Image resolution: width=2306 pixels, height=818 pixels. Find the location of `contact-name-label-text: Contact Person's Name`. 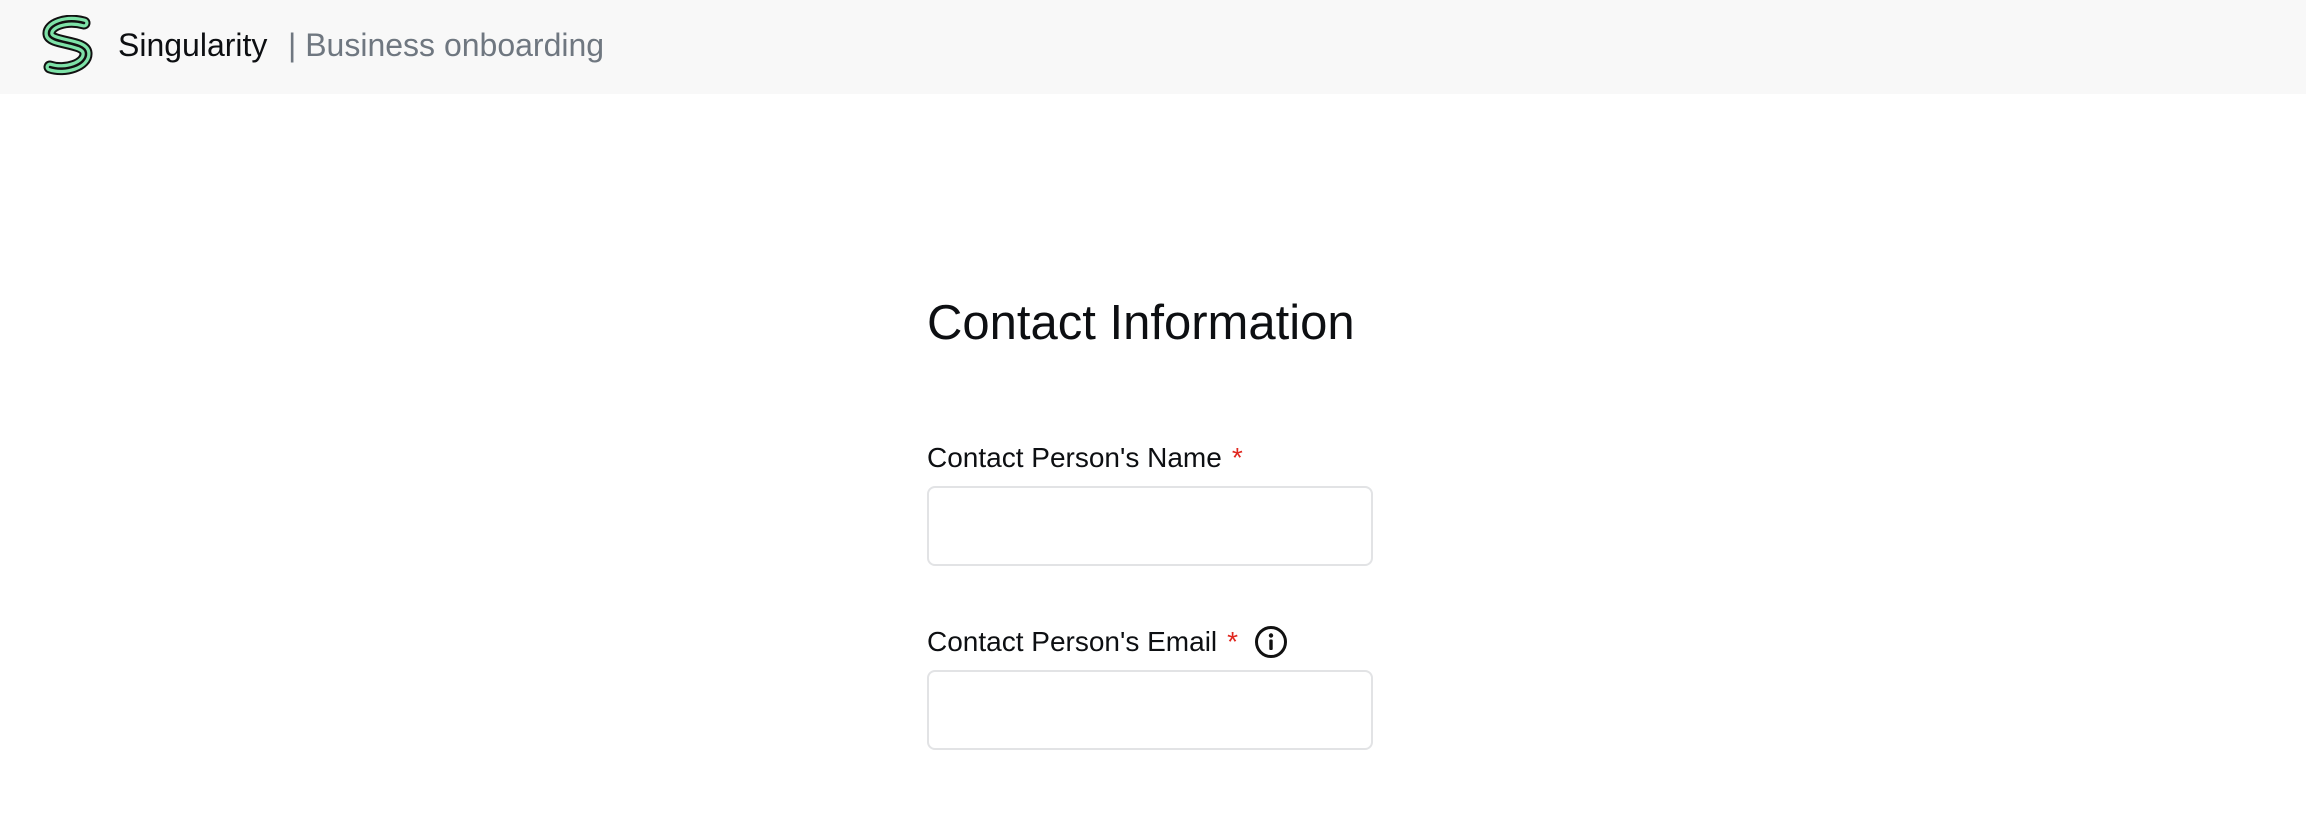

contact-name-label-text: Contact Person's Name is located at coordinates (1074, 457).